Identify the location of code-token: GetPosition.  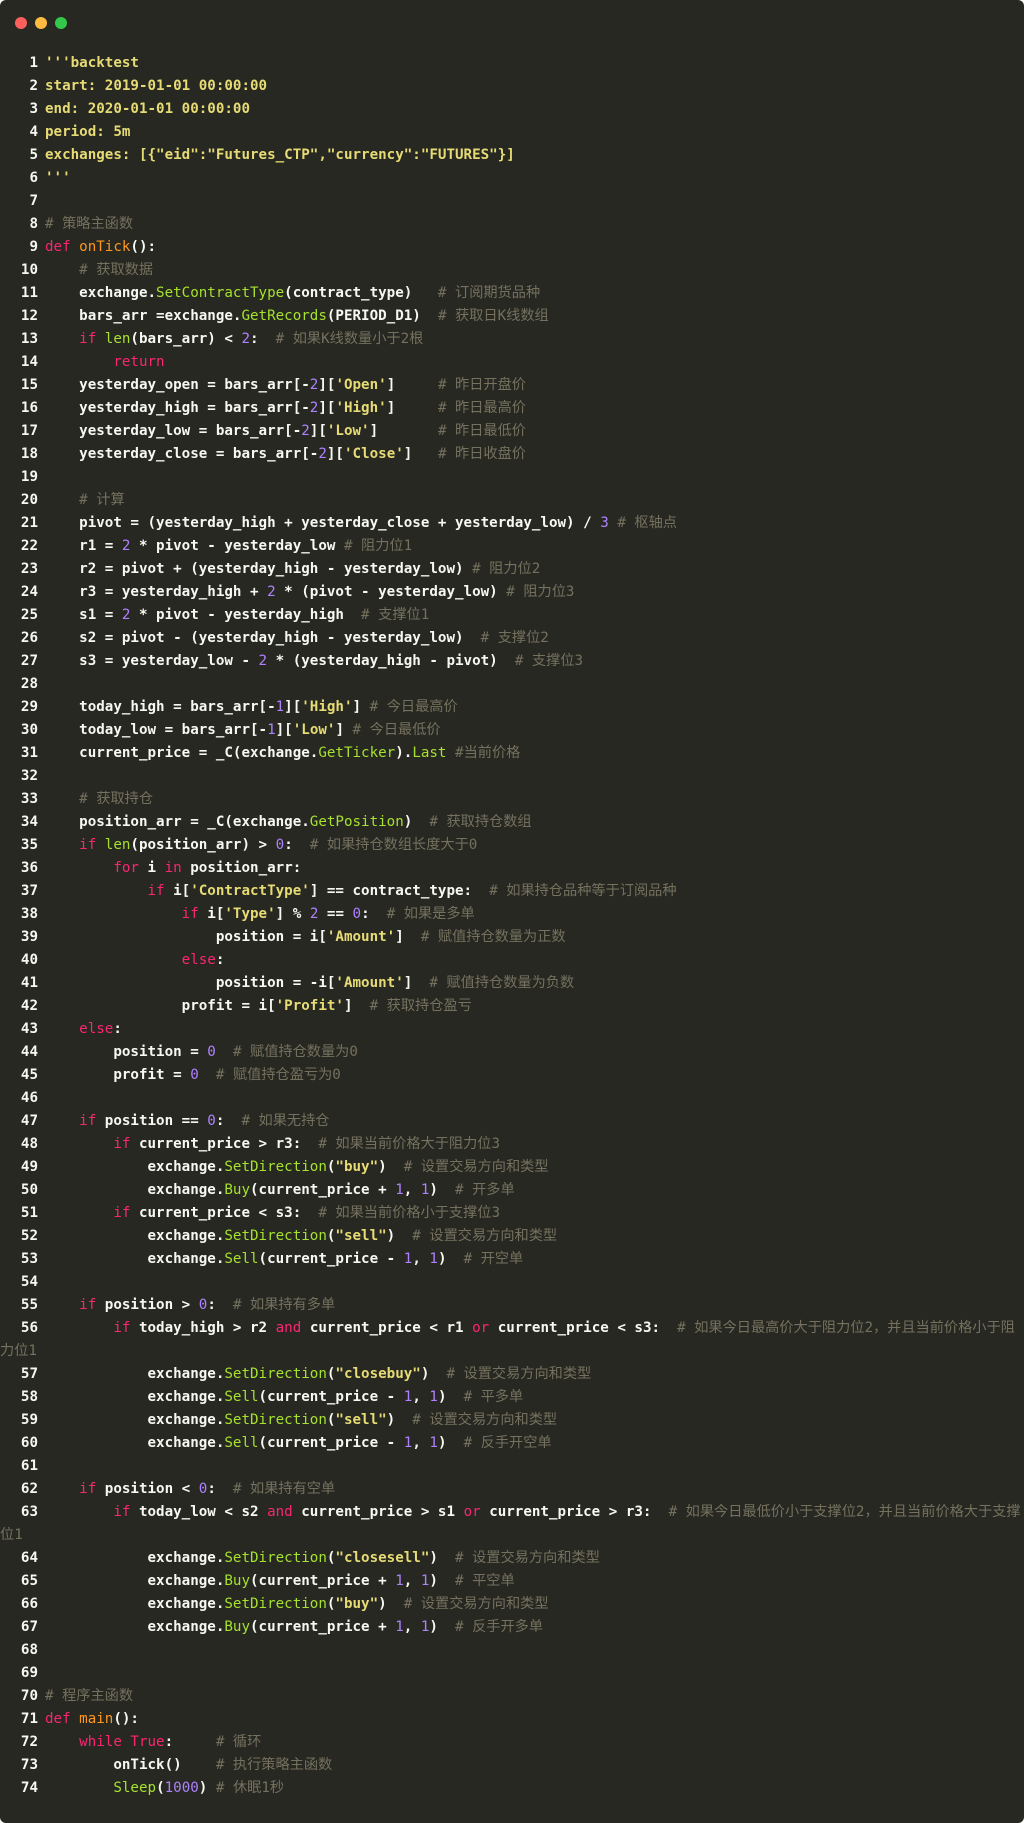
(356, 822).